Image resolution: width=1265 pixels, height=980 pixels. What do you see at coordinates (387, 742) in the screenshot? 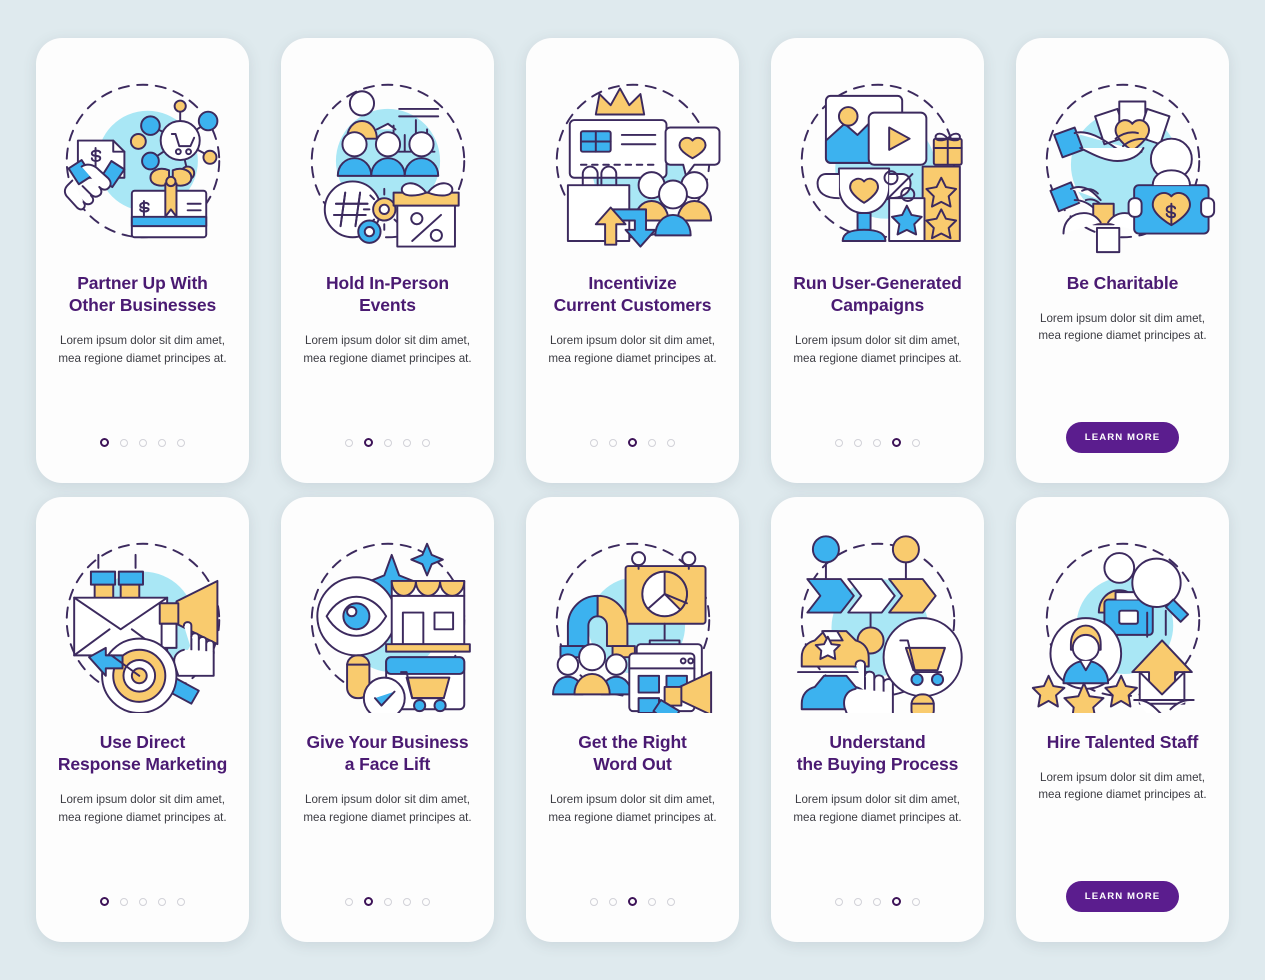
I see `card-title-line: Give Your Business` at bounding box center [387, 742].